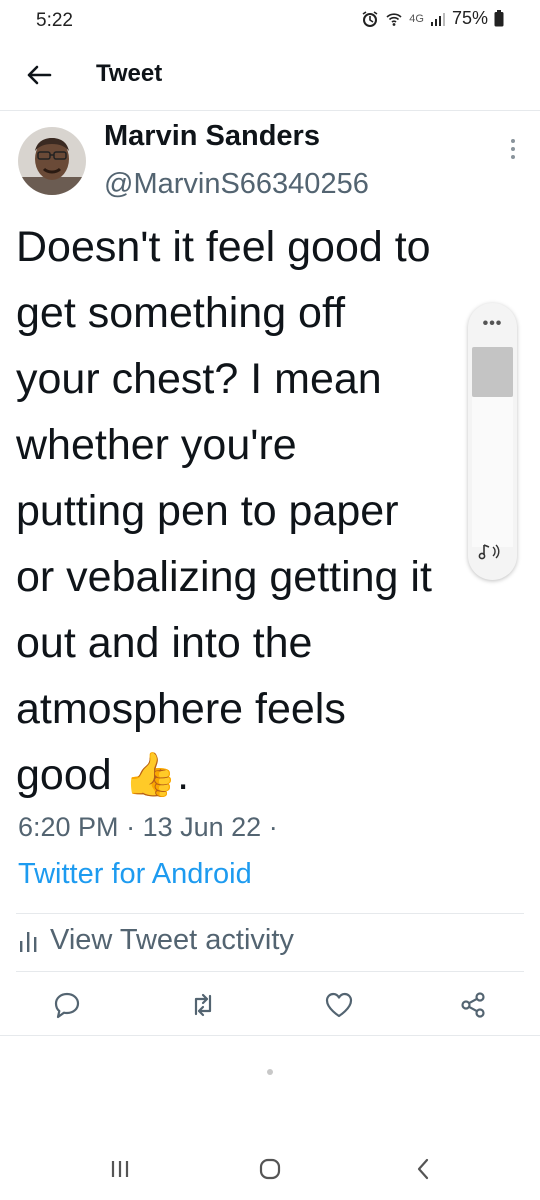 This screenshot has width=540, height=1200. What do you see at coordinates (54, 20) in the screenshot?
I see `status-time: 5:22` at bounding box center [54, 20].